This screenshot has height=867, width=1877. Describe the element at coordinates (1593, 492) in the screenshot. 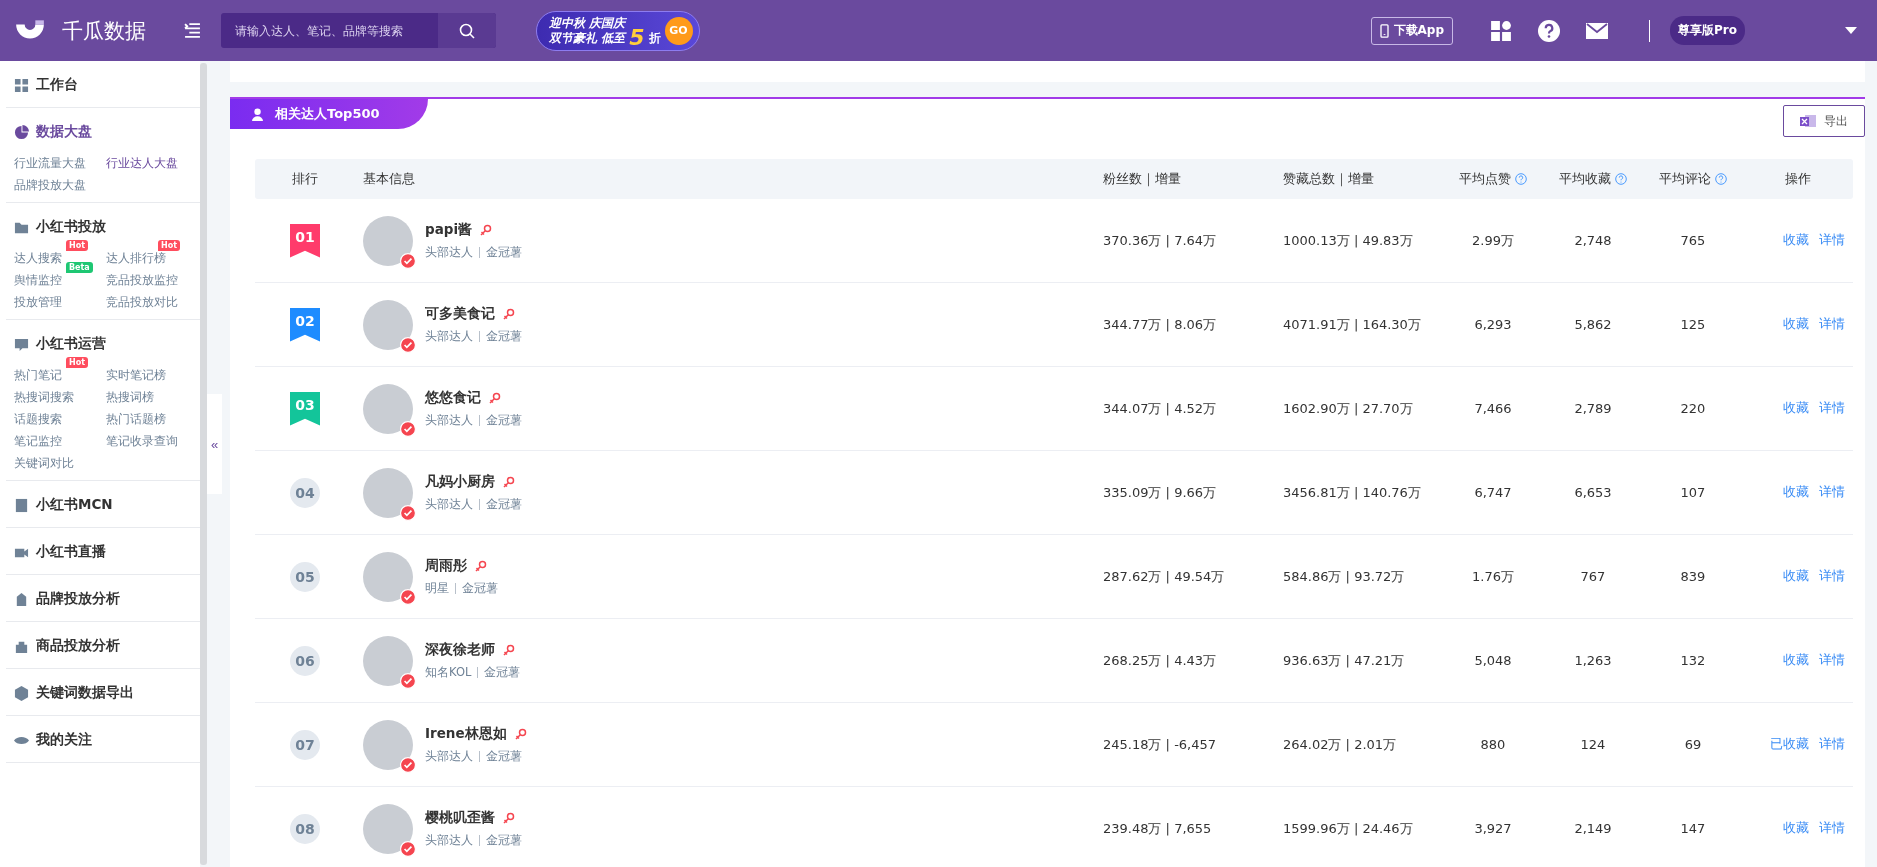

I see `table-cell: 6,653` at that location.